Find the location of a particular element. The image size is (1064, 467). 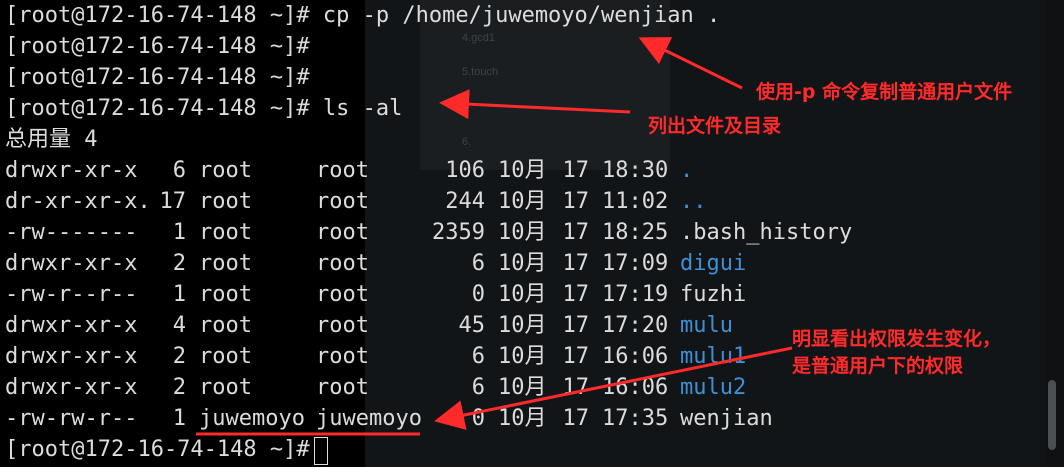

annotation-permission-note: 明显看出权限发生变化， is located at coordinates (897, 339).